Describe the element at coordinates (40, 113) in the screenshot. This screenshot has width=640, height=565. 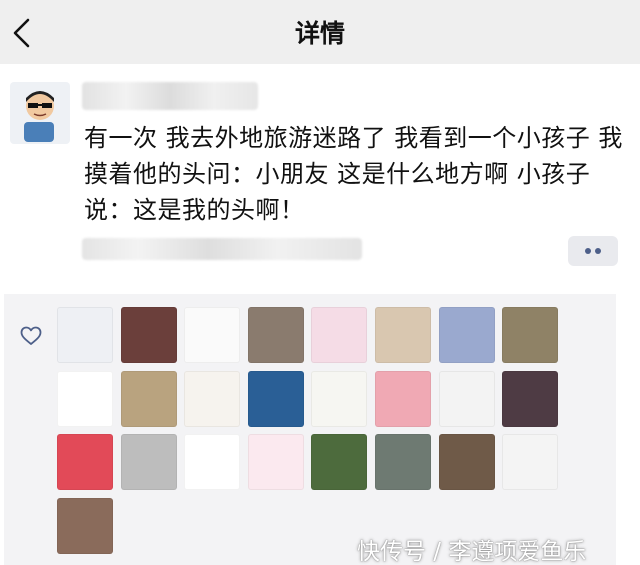
I see `author-avatar` at that location.